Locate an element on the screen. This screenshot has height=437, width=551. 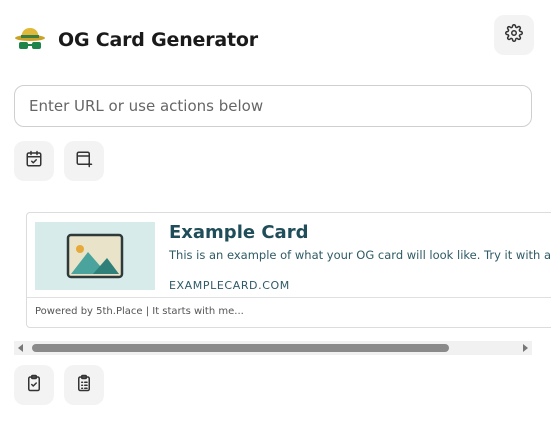
card-divider is located at coordinates (289, 297).